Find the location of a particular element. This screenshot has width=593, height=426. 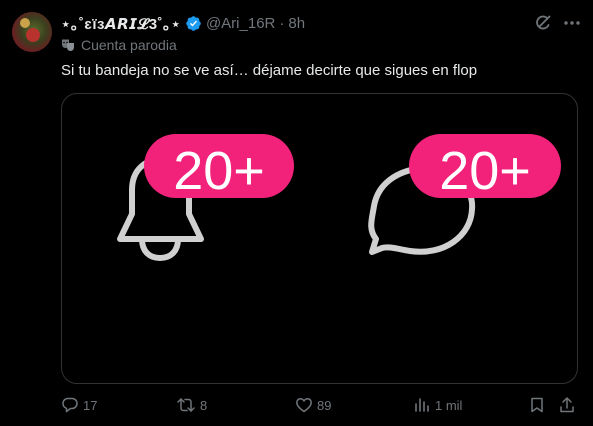

bell-badge: 20+ is located at coordinates (219, 167).